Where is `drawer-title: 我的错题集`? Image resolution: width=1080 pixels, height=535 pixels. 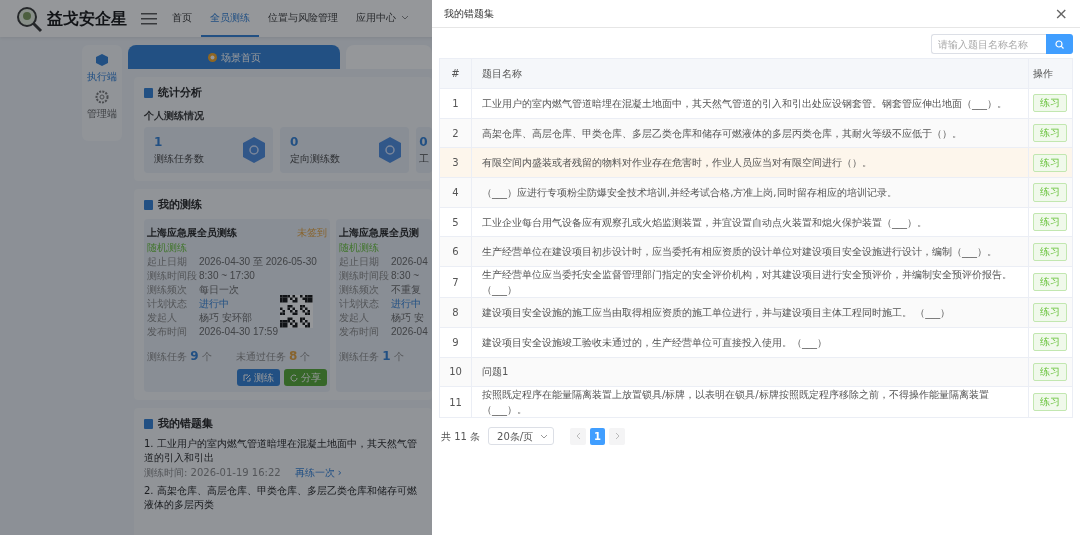 drawer-title: 我的错题集 is located at coordinates (469, 14).